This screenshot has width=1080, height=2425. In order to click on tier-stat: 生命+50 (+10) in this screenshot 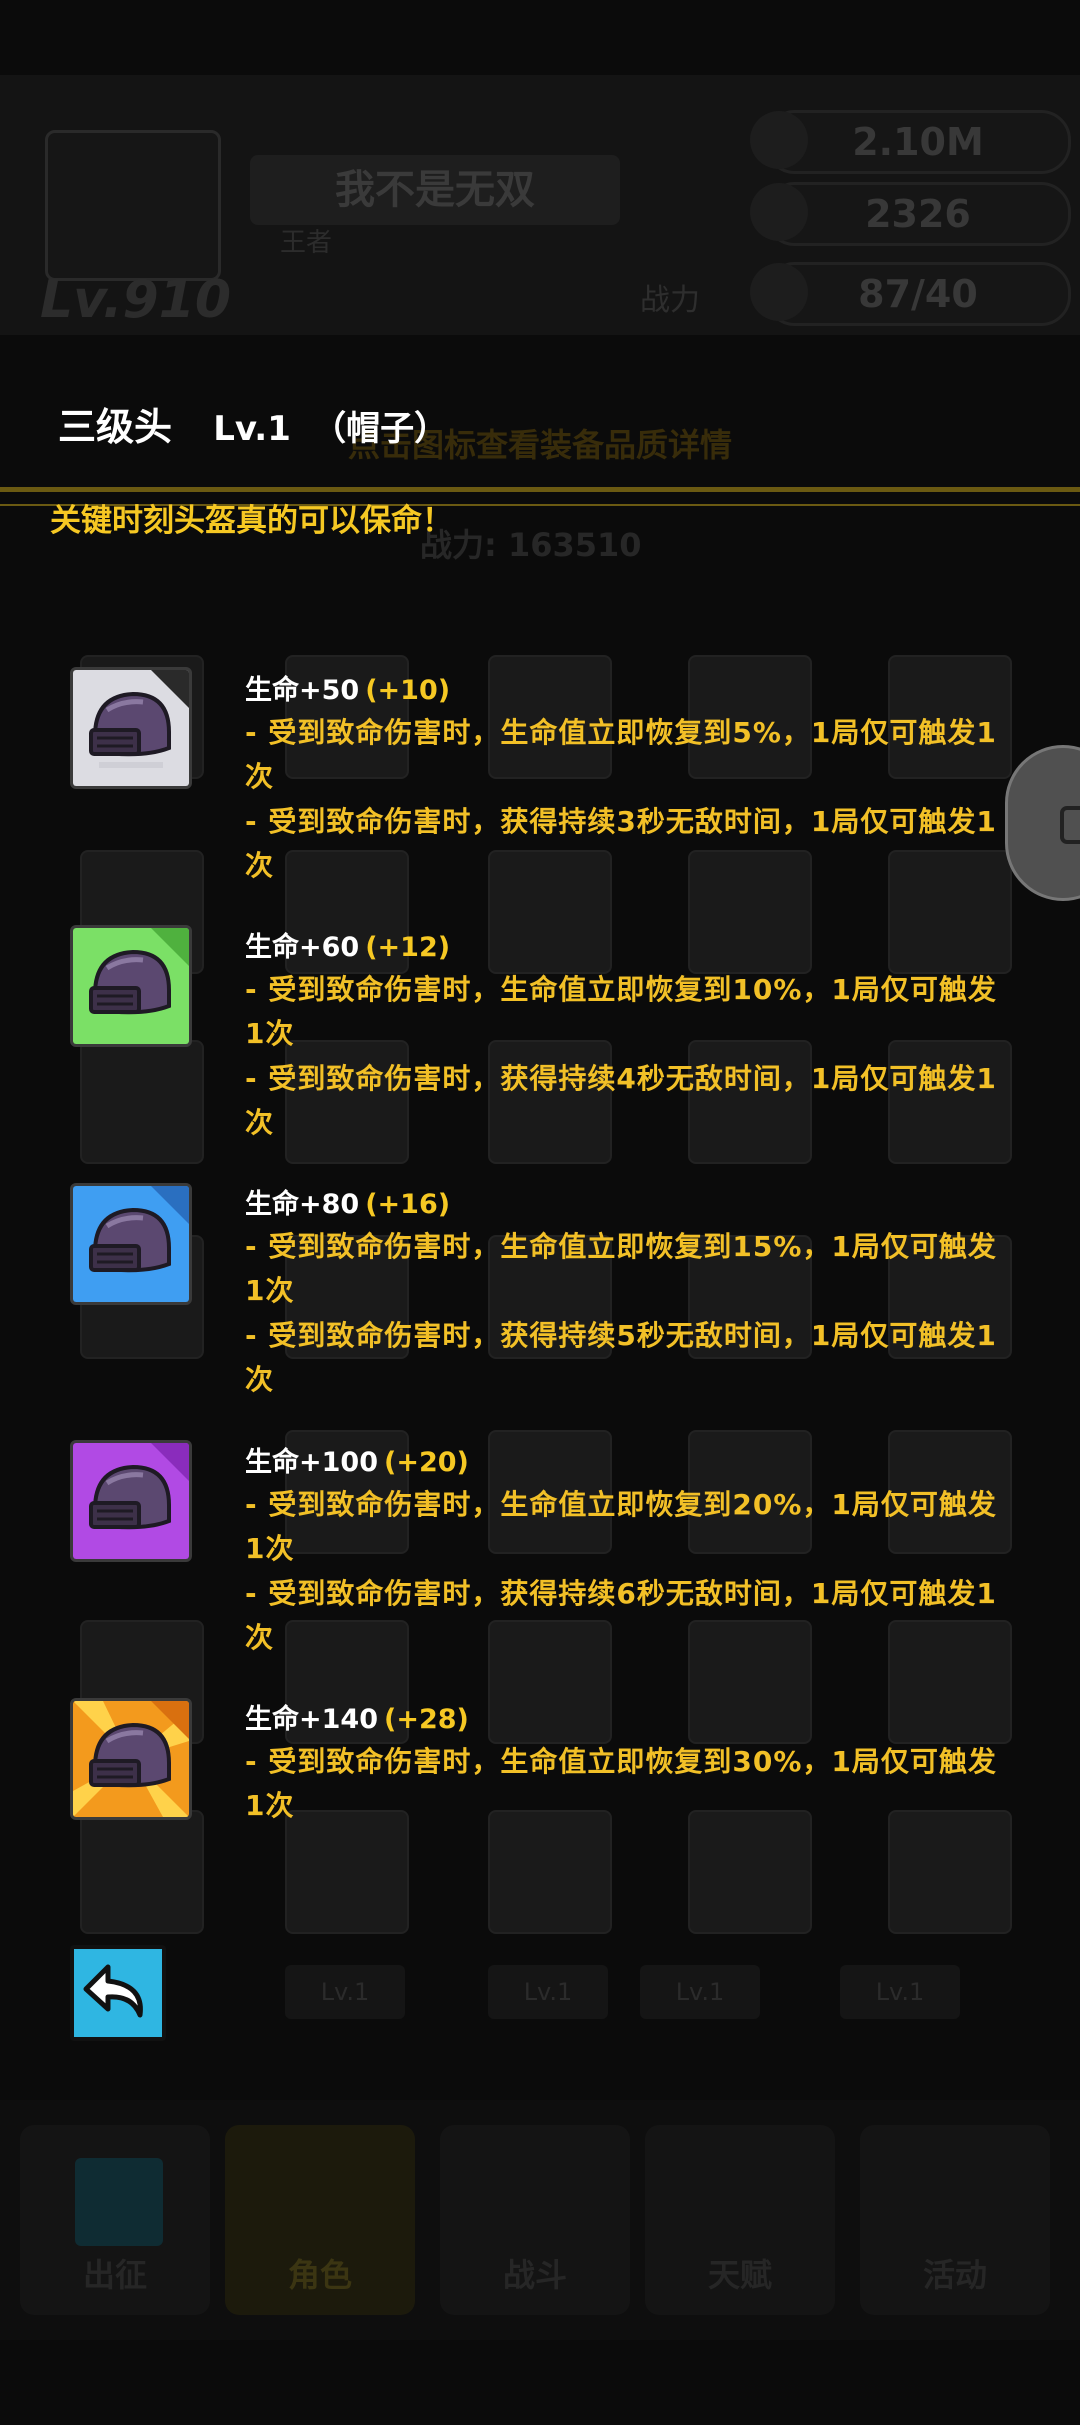, I will do `click(348, 690)`.